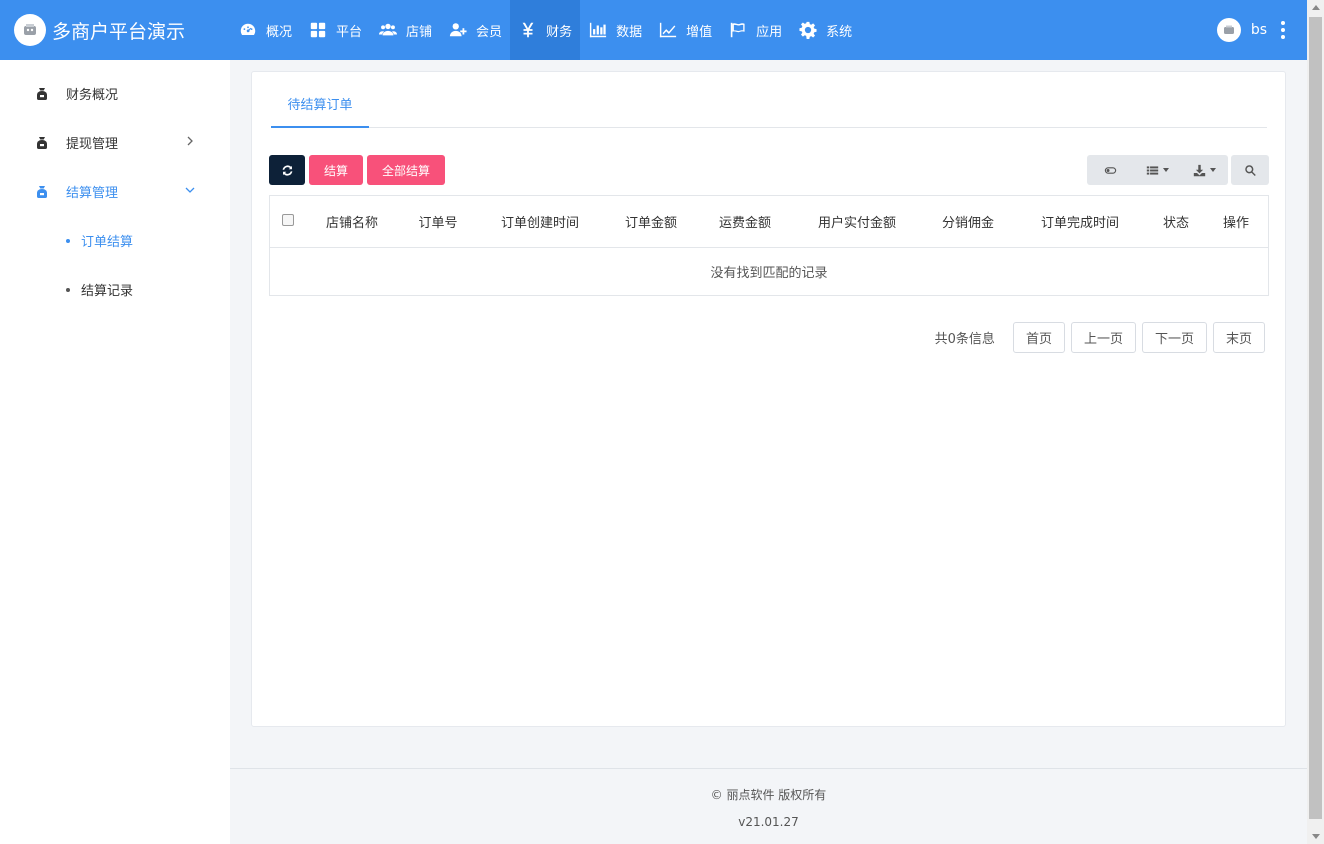  What do you see at coordinates (107, 291) in the screenshot?
I see `sidebar-subitem-label: 结算记录` at bounding box center [107, 291].